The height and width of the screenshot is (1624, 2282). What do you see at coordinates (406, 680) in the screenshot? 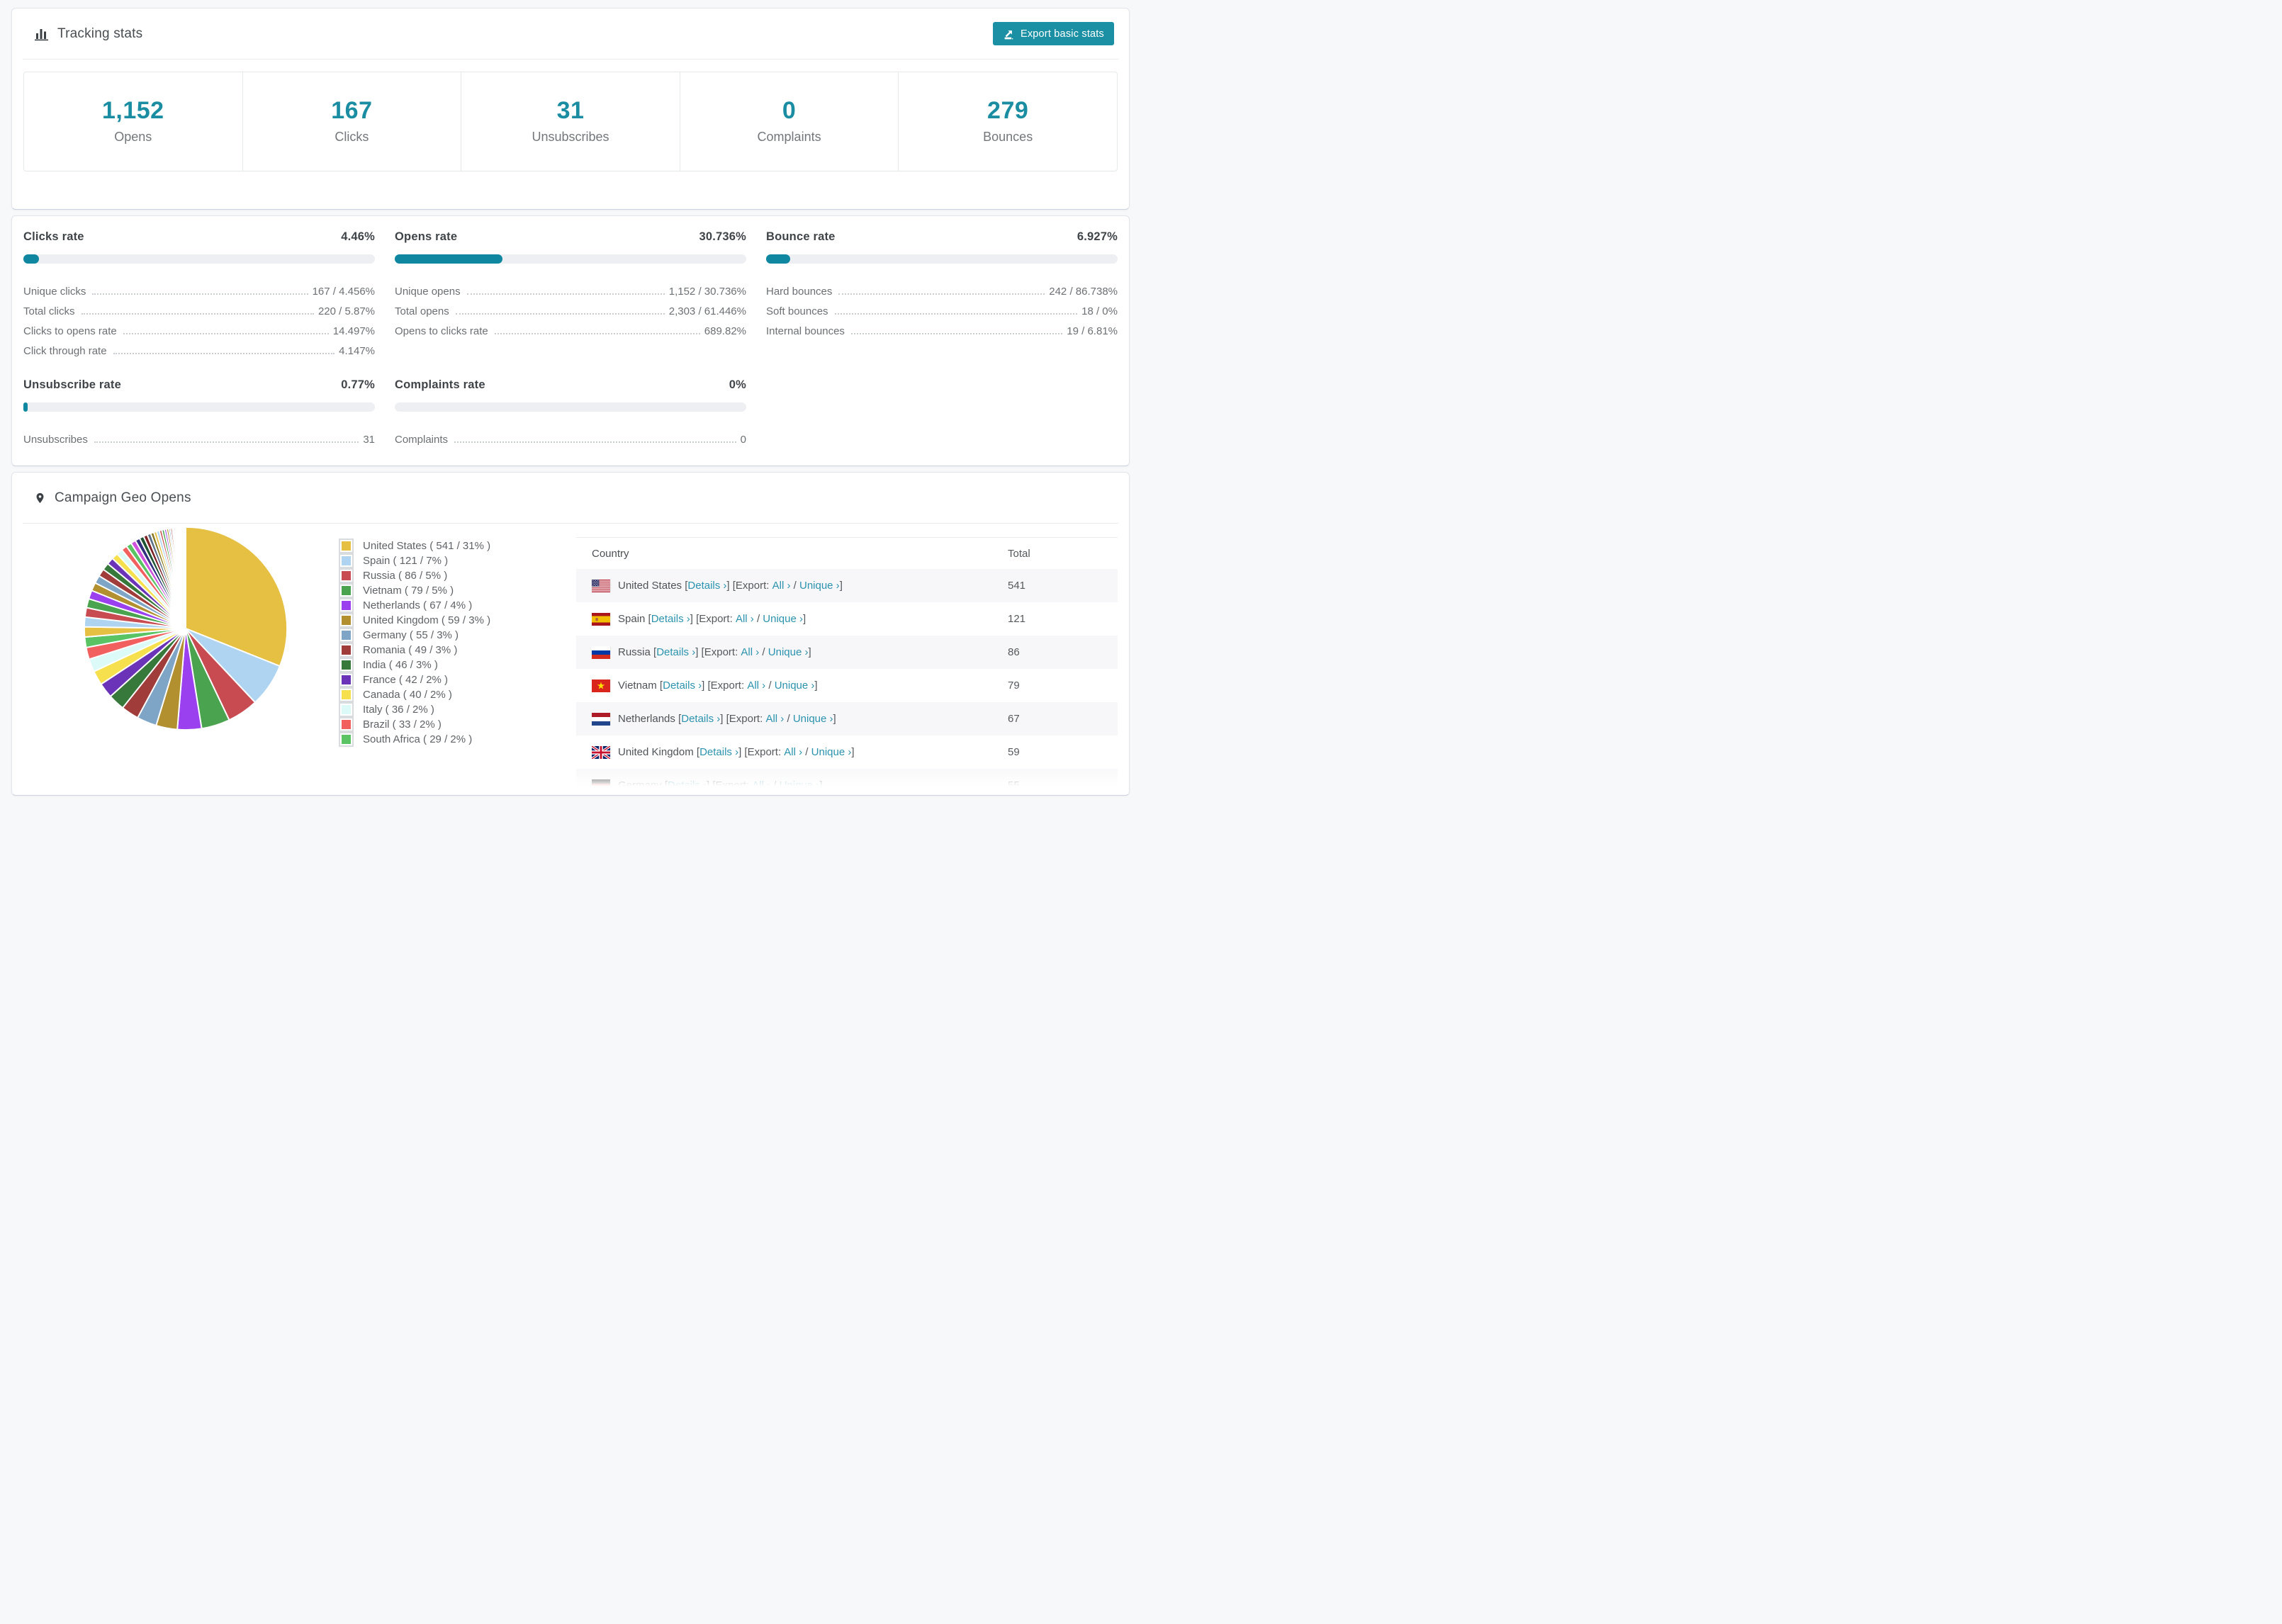
I see `legend-label: France ( 42 / 2% )` at bounding box center [406, 680].